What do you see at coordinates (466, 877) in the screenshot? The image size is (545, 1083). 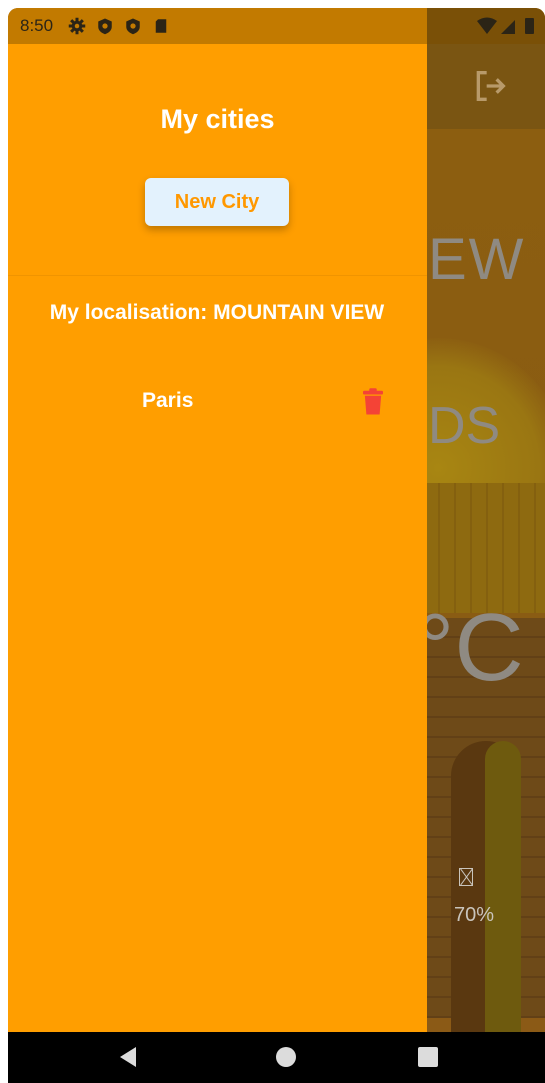 I see `missing-glyph-icon` at bounding box center [466, 877].